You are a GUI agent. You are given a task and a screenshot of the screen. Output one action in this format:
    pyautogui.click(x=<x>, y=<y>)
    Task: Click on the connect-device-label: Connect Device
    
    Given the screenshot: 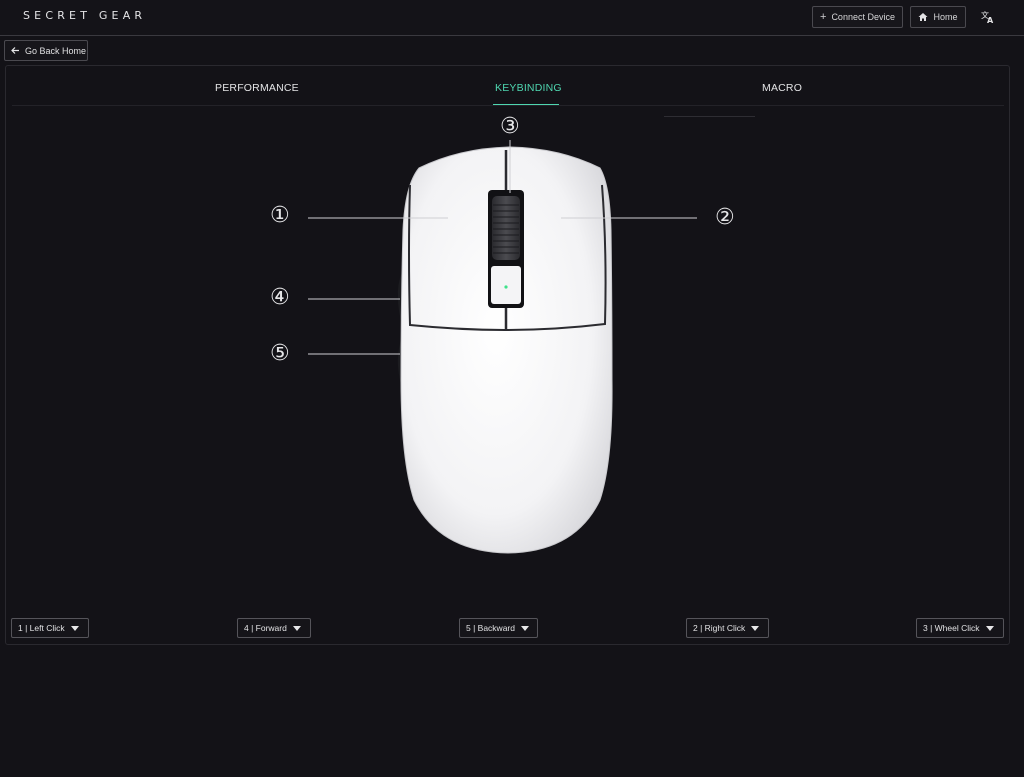 What is the action you would take?
    pyautogui.click(x=863, y=17)
    